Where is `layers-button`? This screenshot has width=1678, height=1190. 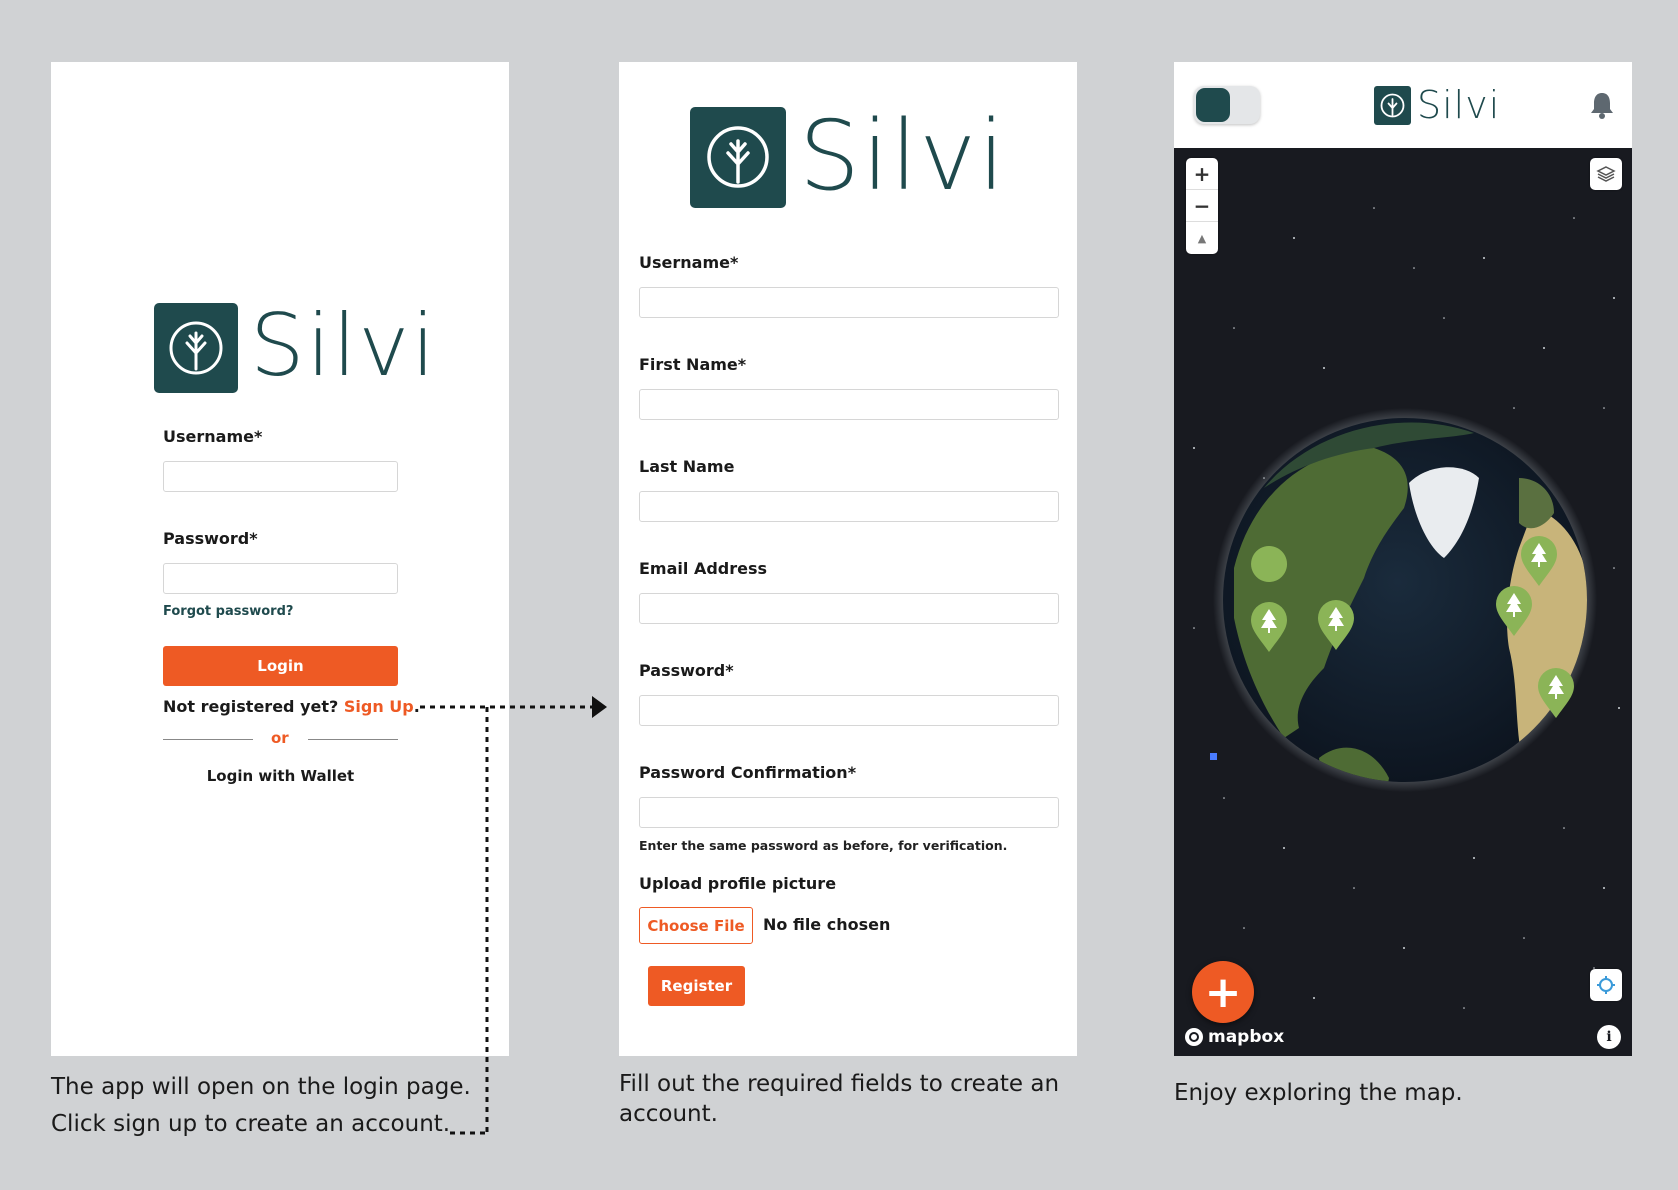
layers-button is located at coordinates (1606, 174).